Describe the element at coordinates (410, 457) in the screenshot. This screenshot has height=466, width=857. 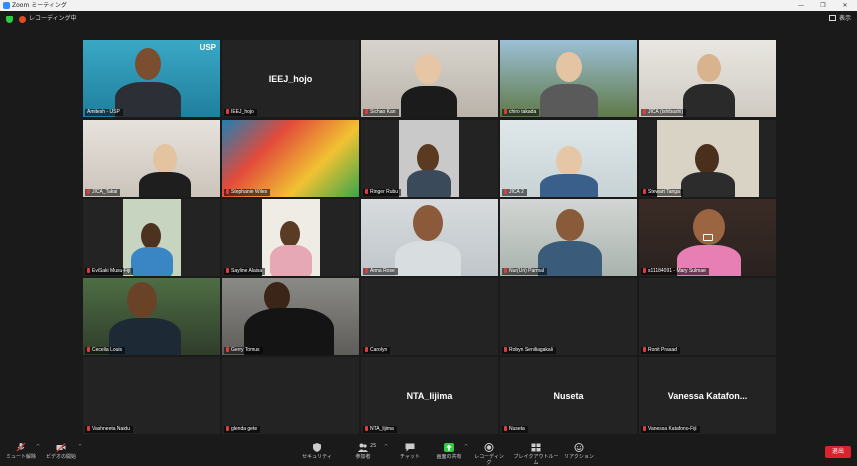
I see `chat-label: チャット` at that location.